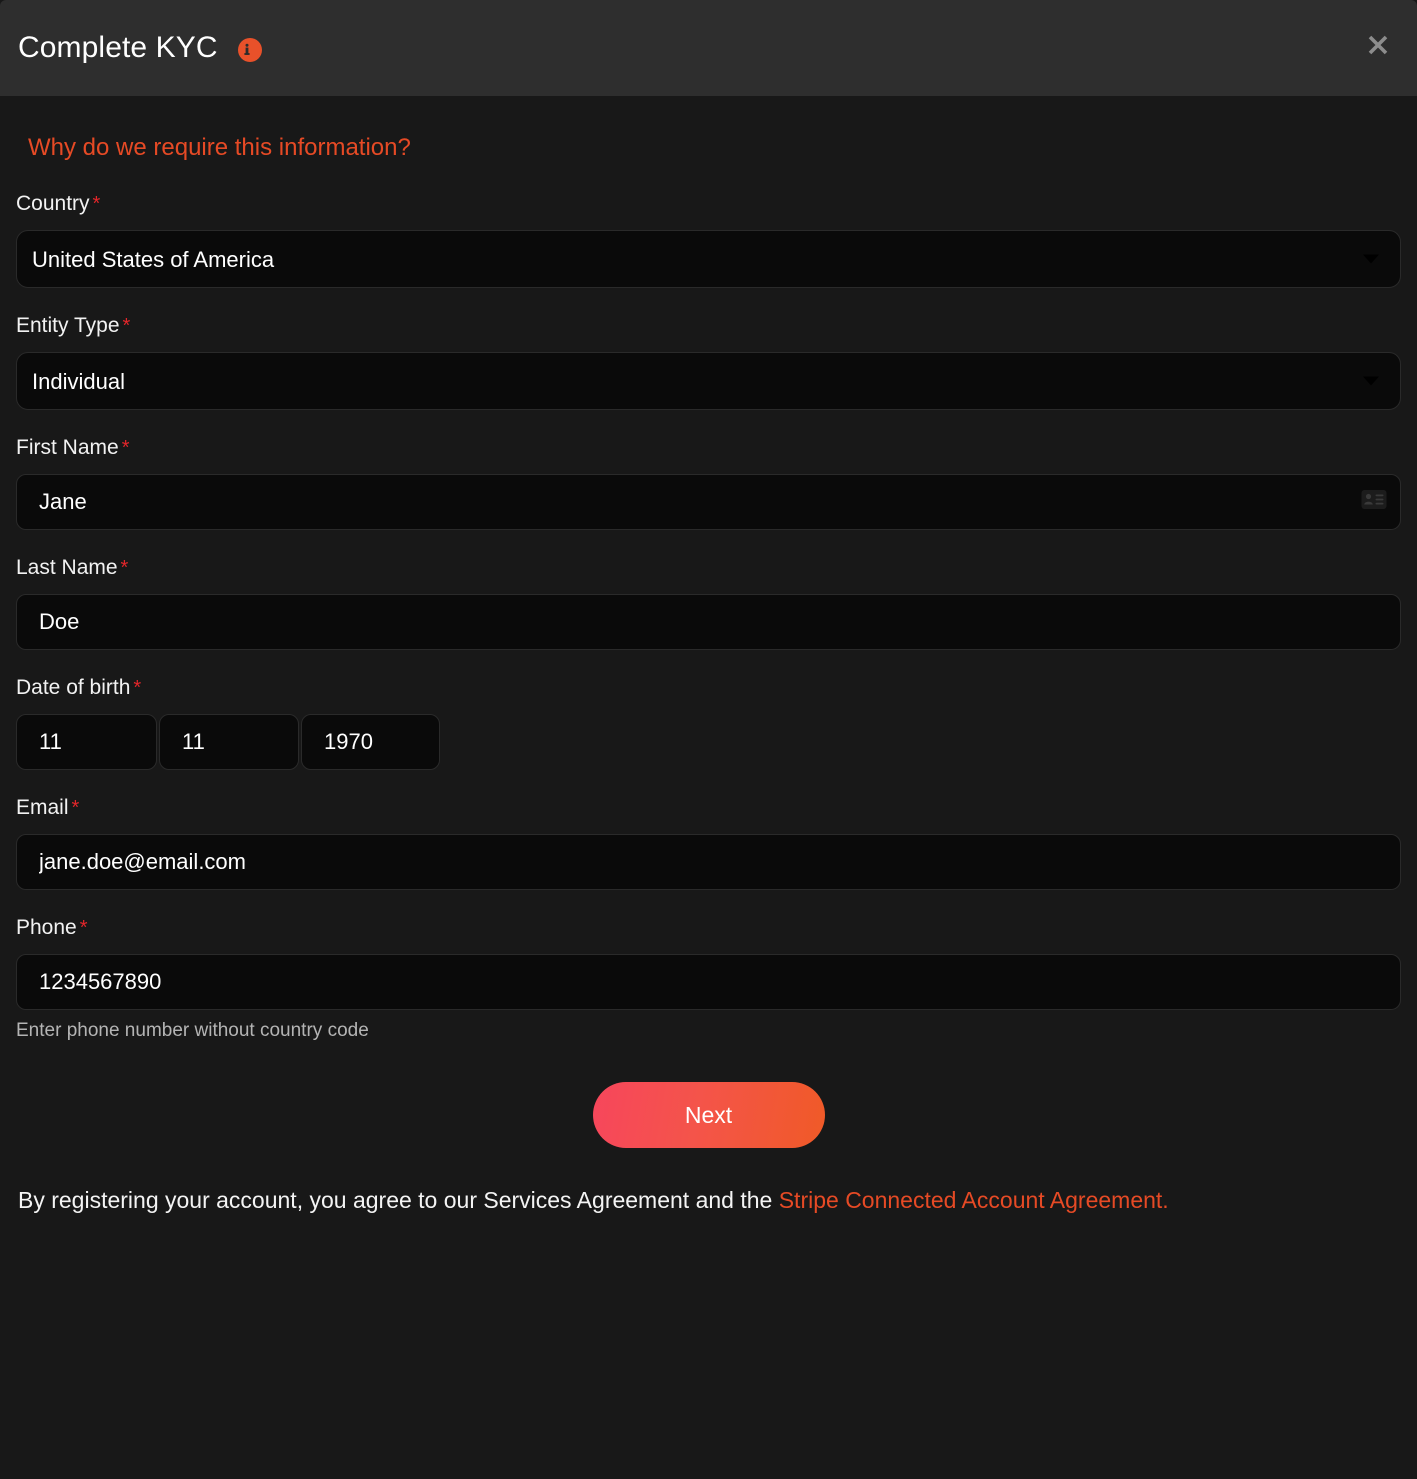  I want to click on country-select-wrap: United States of America, so click(708, 259).